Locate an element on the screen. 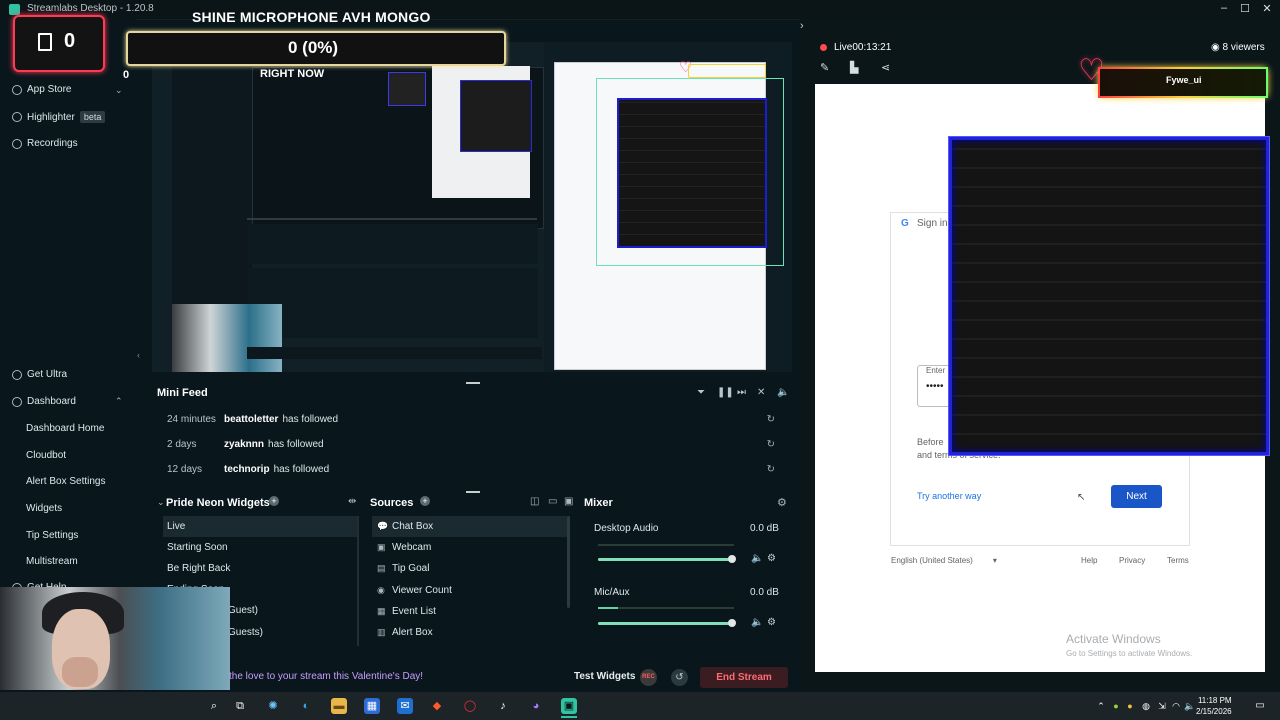  add-folder-icon: ▣ is located at coordinates (568, 501).